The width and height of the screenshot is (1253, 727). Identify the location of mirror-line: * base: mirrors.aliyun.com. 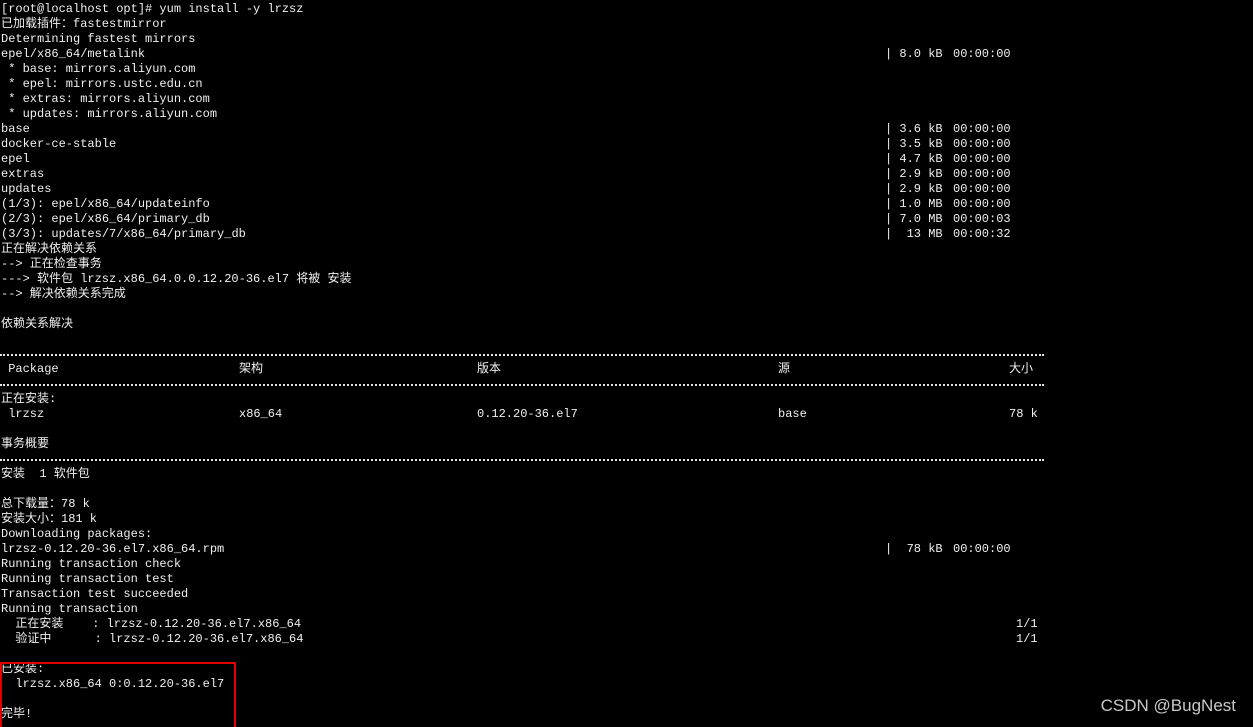
(98, 69).